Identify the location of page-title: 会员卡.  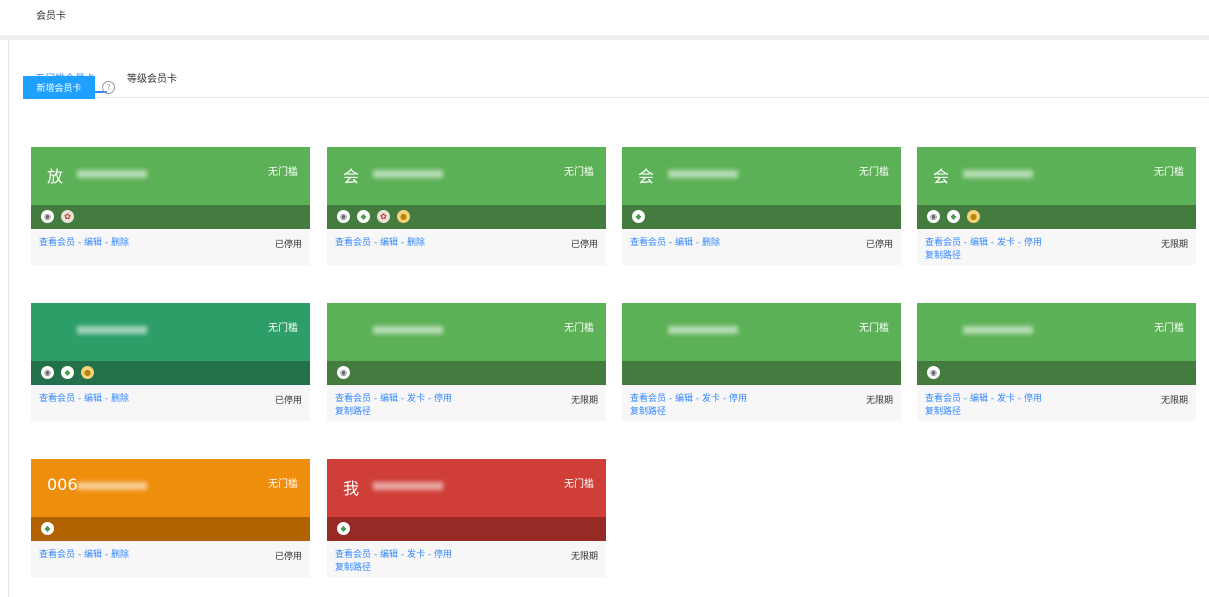
(51, 16).